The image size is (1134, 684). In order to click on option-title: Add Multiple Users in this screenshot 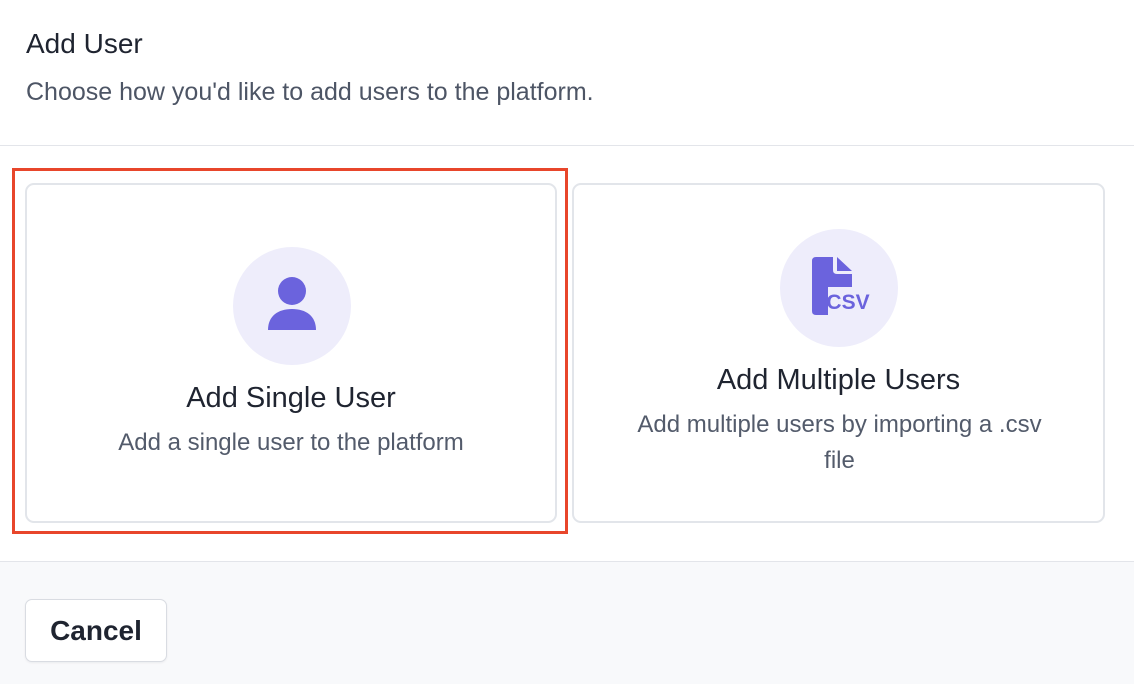, I will do `click(838, 380)`.